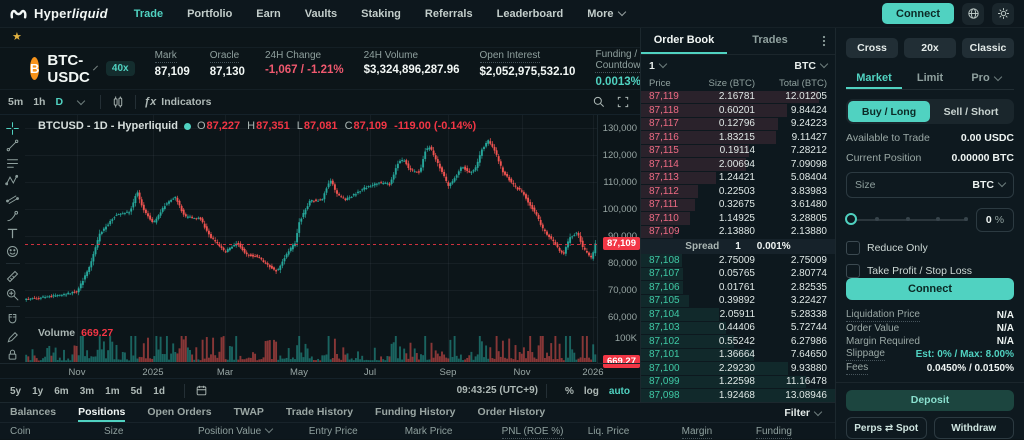  I want to click on checkbox-reduce-only: Reduce Only, so click(930, 247).